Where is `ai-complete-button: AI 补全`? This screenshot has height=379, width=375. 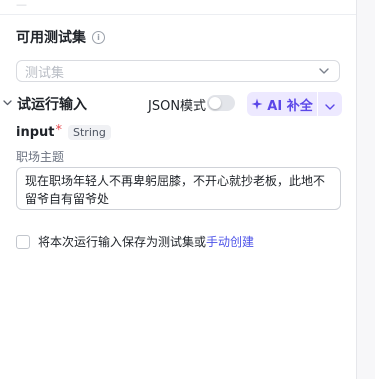
ai-complete-button: AI 补全 is located at coordinates (282, 104).